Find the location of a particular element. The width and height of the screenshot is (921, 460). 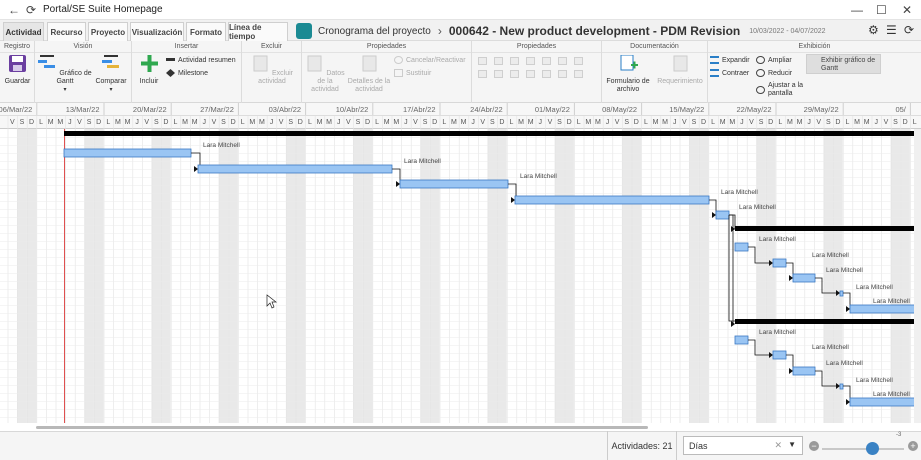

activity-details-button: Detalles de la actividad is located at coordinates (369, 74).